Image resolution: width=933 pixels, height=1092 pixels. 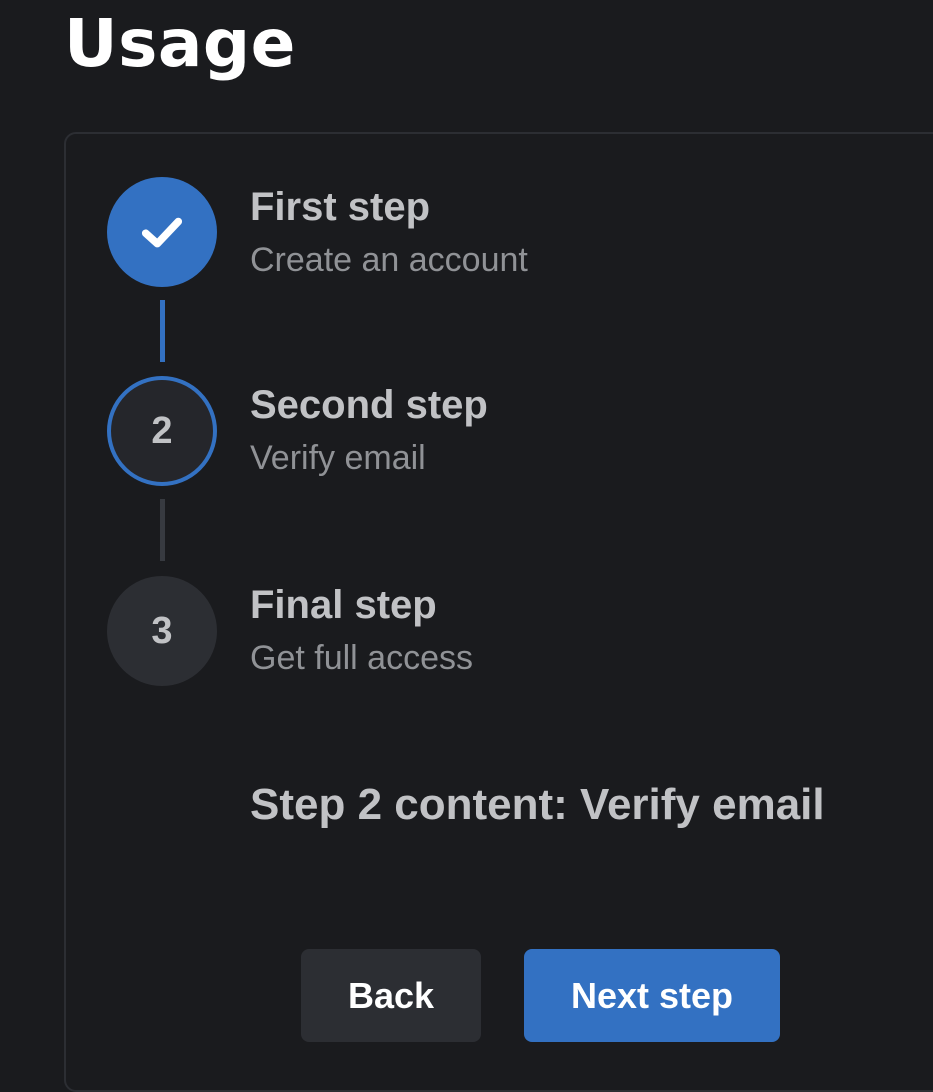 I want to click on step-1-description: Create an account, so click(x=389, y=260).